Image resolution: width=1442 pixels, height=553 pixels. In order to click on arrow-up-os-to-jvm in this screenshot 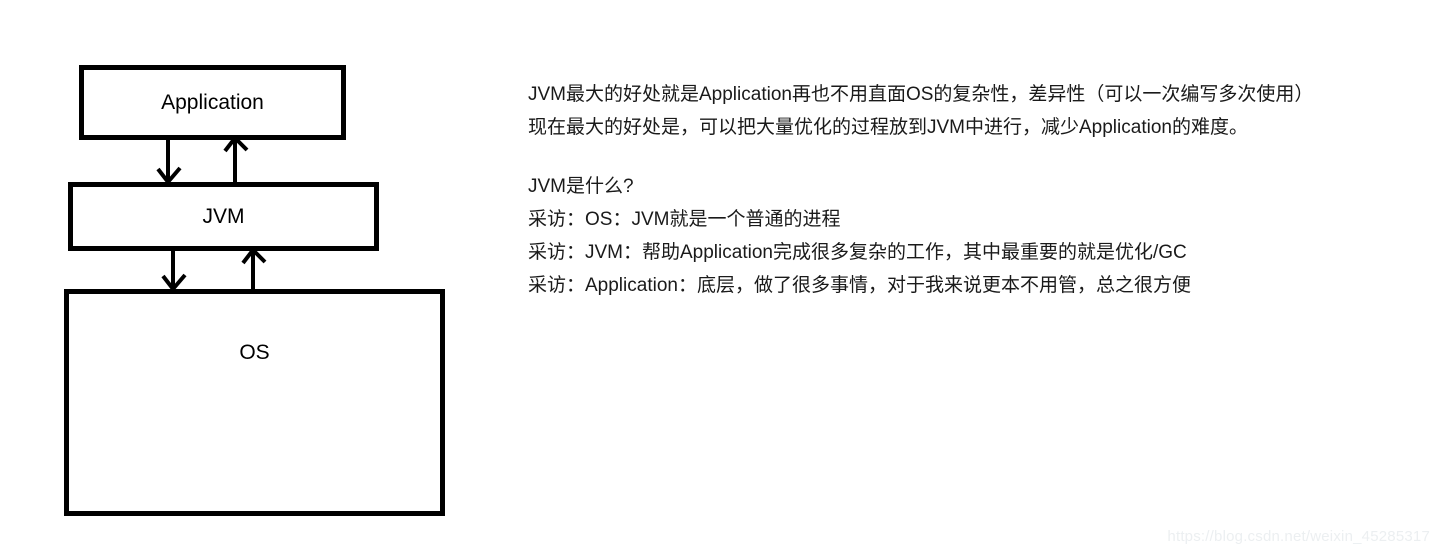, I will do `click(254, 268)`.